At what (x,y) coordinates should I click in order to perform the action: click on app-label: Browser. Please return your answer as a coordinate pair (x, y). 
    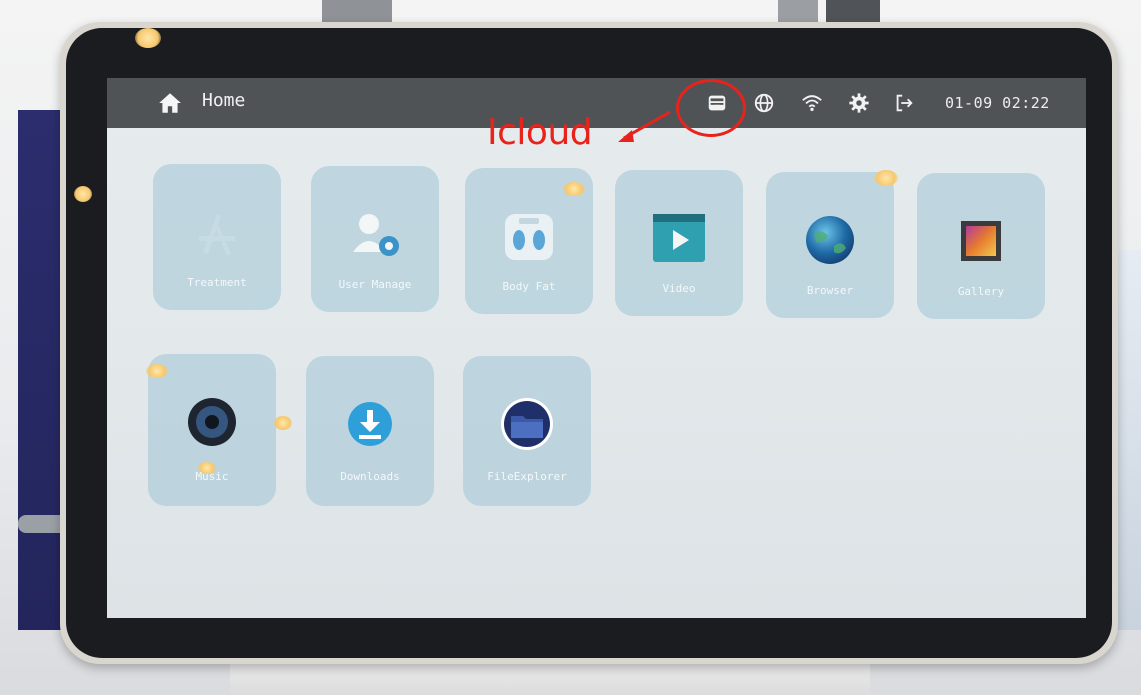
    Looking at the image, I should click on (830, 290).